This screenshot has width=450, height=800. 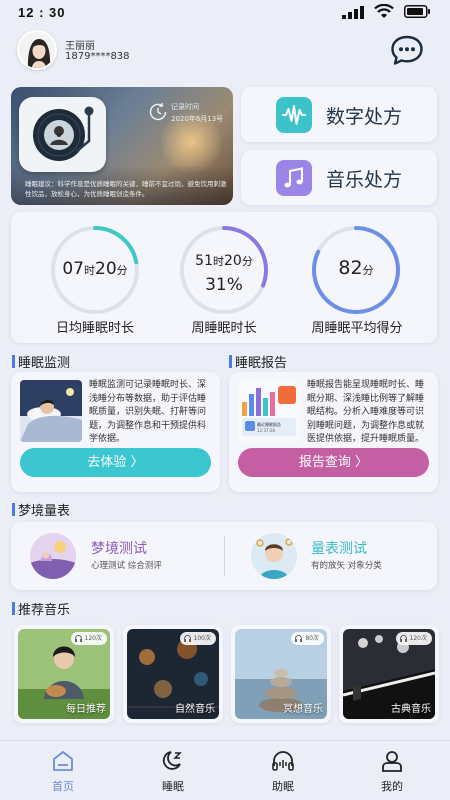 What do you see at coordinates (158, 111) in the screenshot?
I see `clock-icon` at bounding box center [158, 111].